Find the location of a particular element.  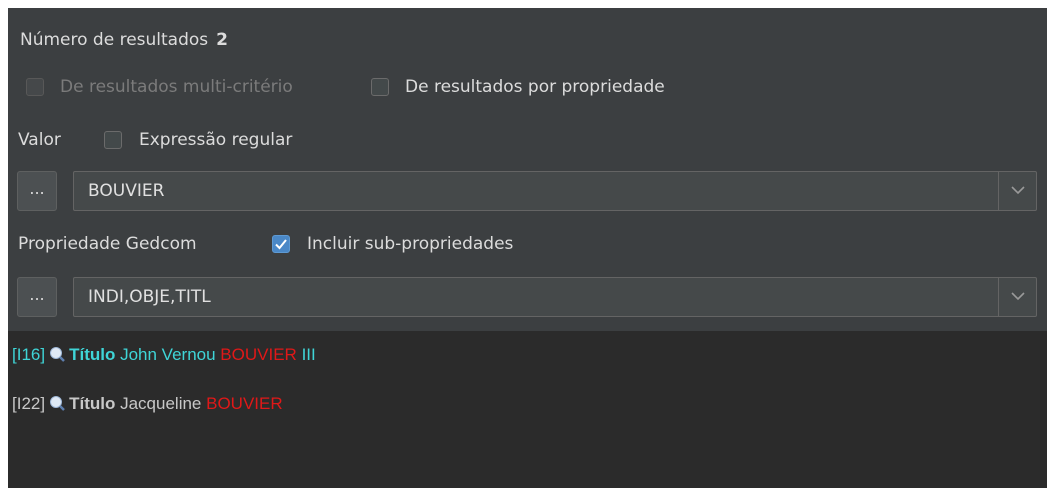

result-item: [I22] Título Jacqueline BOUVIER is located at coordinates (147, 404).